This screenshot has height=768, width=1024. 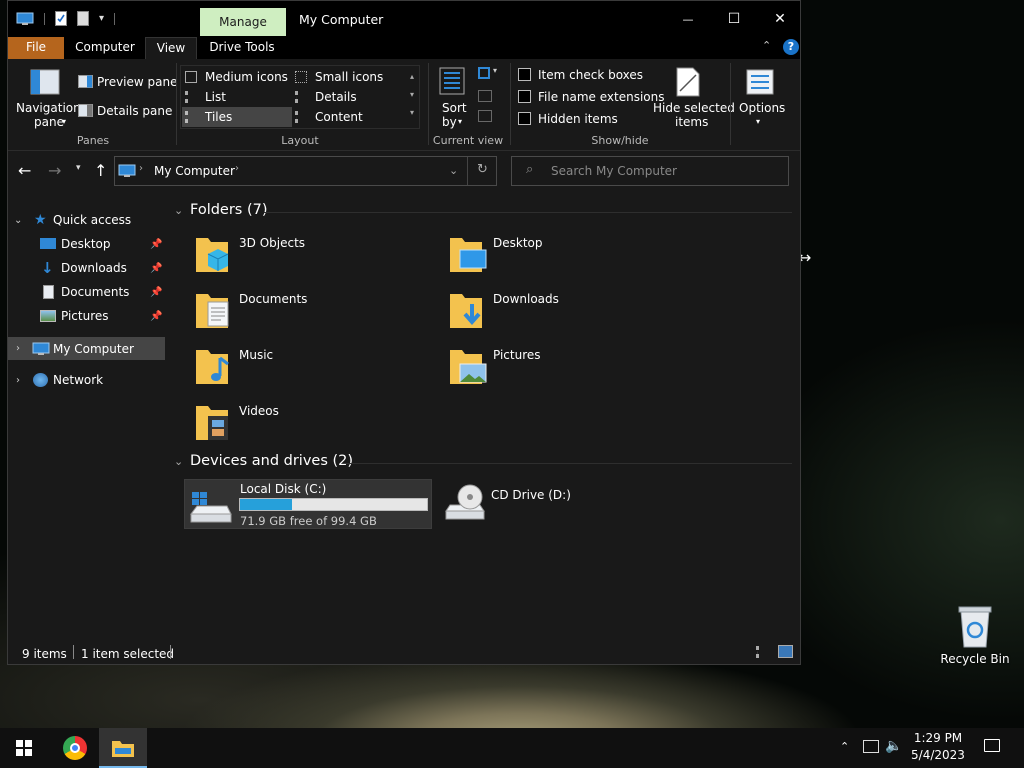 I want to click on help-icon: ?, so click(x=791, y=47).